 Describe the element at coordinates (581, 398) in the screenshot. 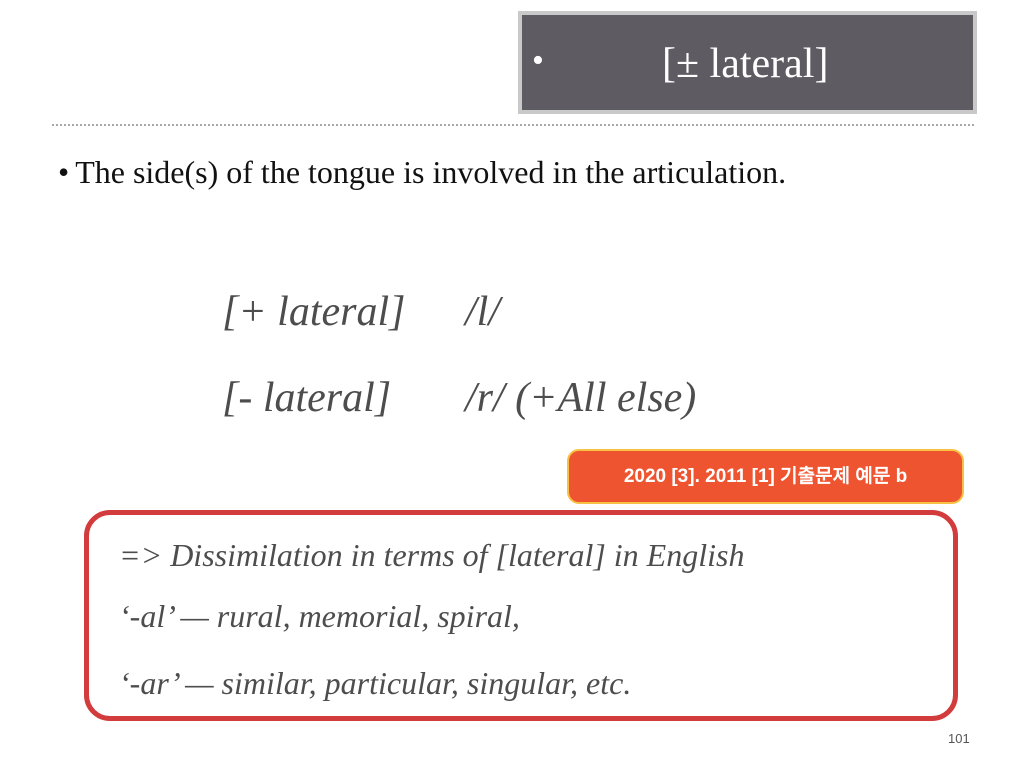

I see `feature-minus-lateral-segments: /r/ (+All else)` at that location.